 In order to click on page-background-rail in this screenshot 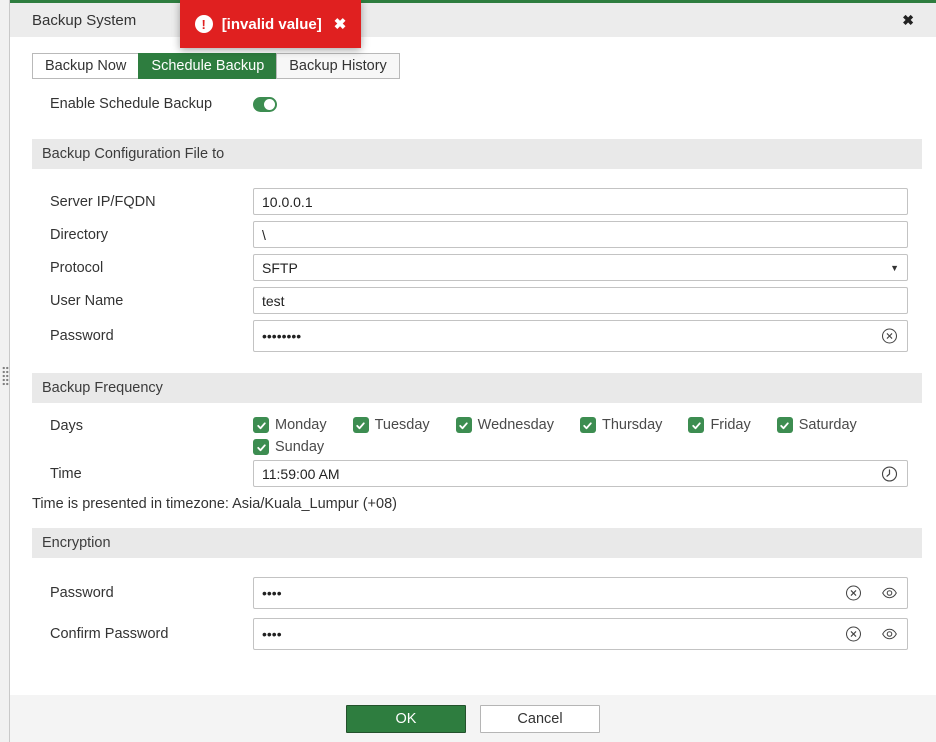, I will do `click(5, 371)`.